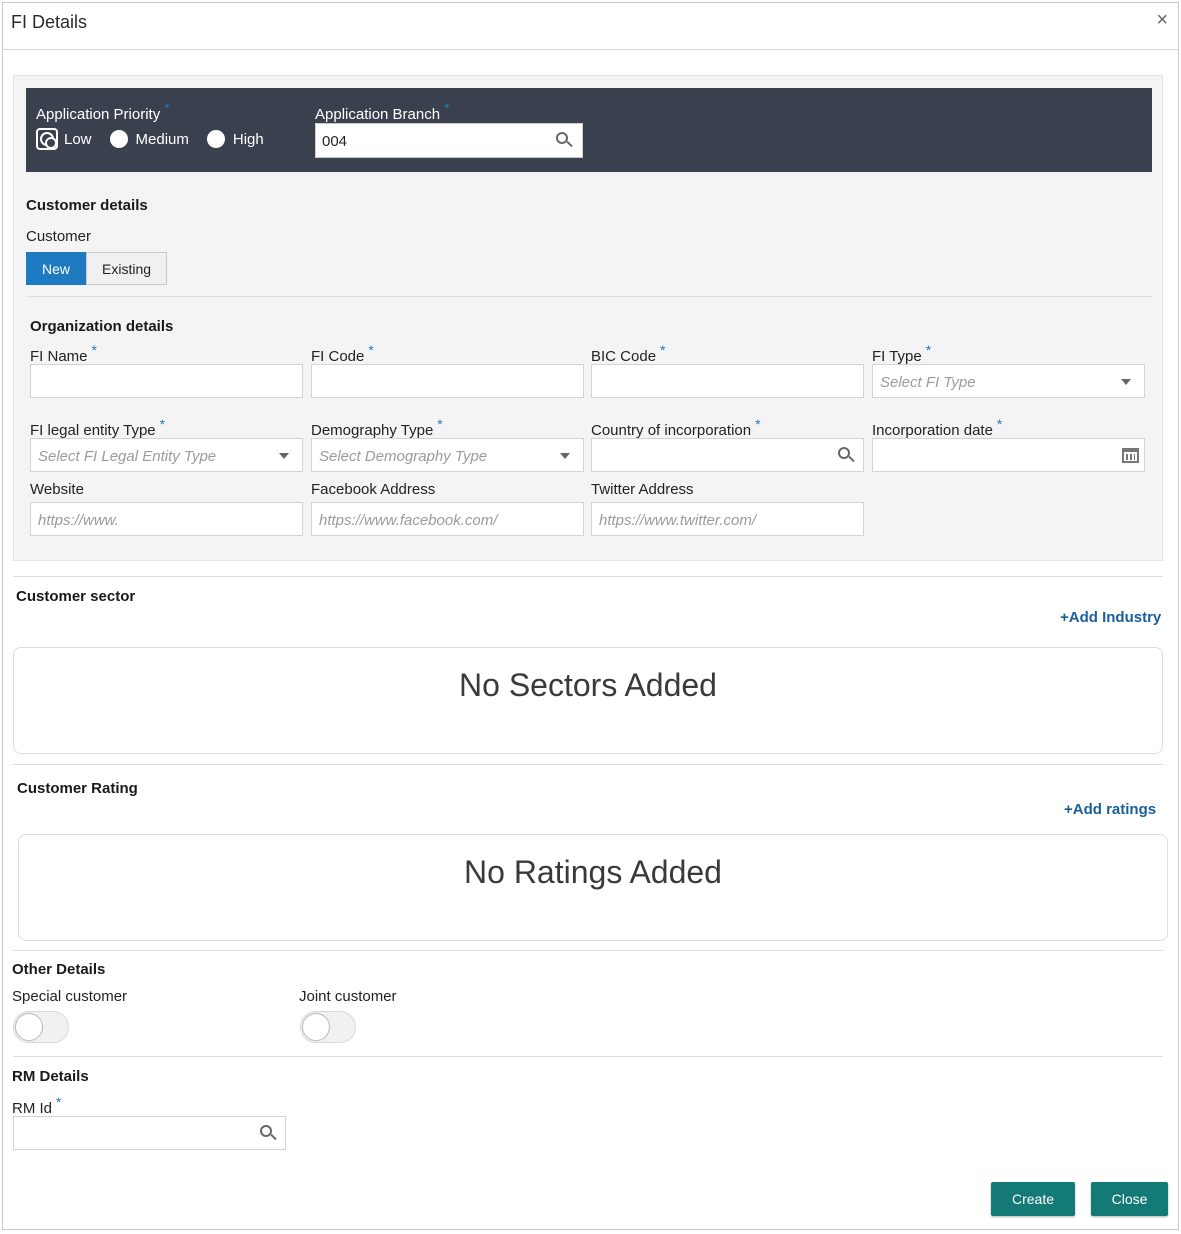  I want to click on fi-name-label: FI Name *, so click(63, 353).